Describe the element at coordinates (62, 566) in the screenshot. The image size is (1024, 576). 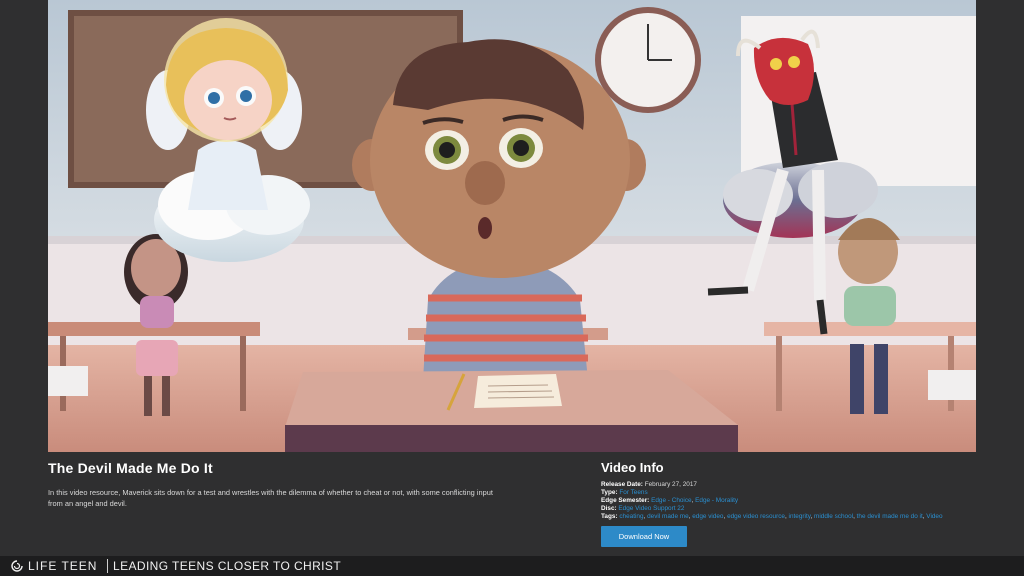
I see `brand-name: LIFE TEEN` at that location.